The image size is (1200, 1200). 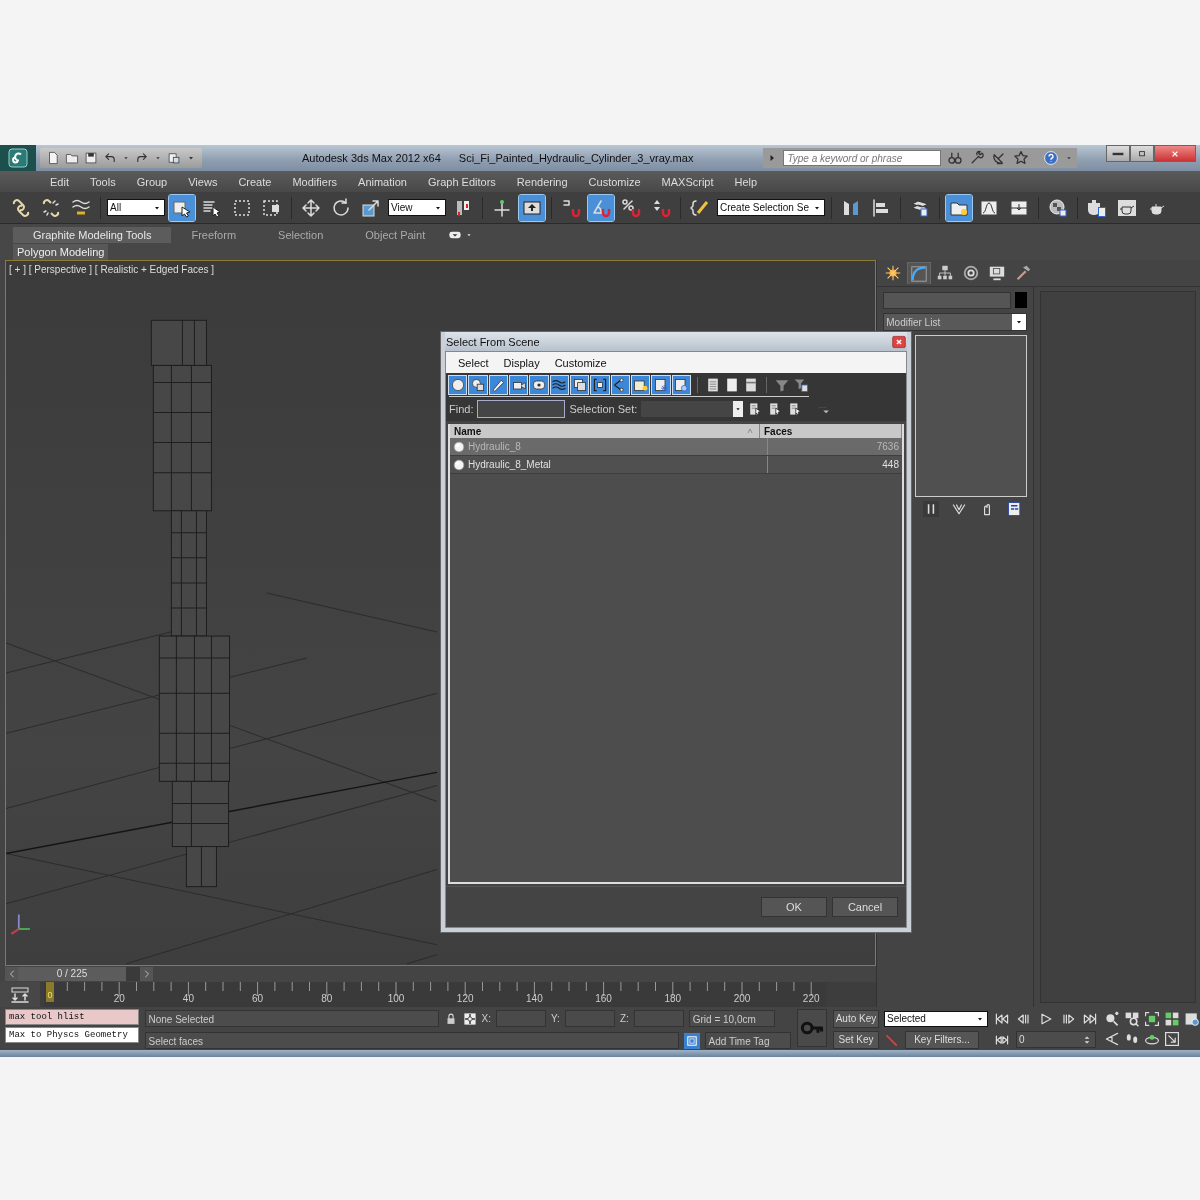 What do you see at coordinates (576, 158) in the screenshot?
I see `file-name: Sci_Fi_Painted_Hydraulic_Cylinder_3_vray.max` at bounding box center [576, 158].